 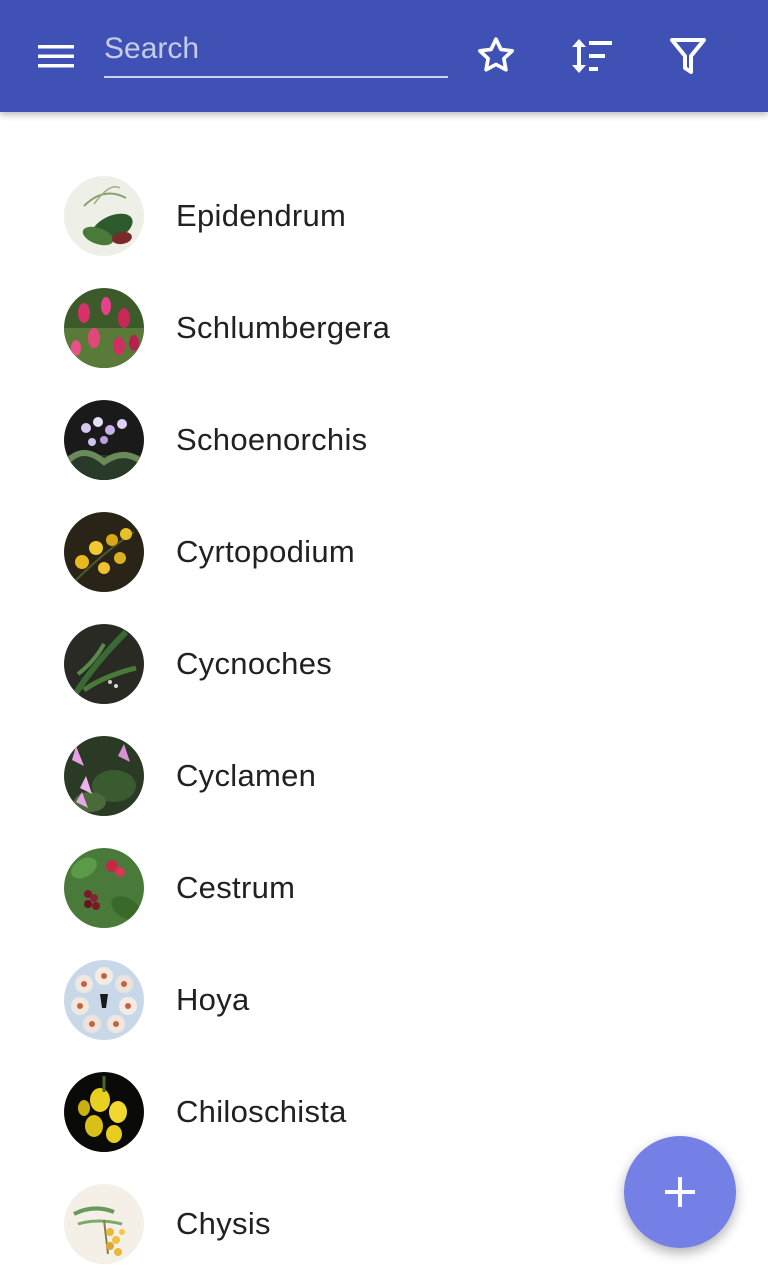 I want to click on list-item: Cyrtopodium, so click(x=384, y=552).